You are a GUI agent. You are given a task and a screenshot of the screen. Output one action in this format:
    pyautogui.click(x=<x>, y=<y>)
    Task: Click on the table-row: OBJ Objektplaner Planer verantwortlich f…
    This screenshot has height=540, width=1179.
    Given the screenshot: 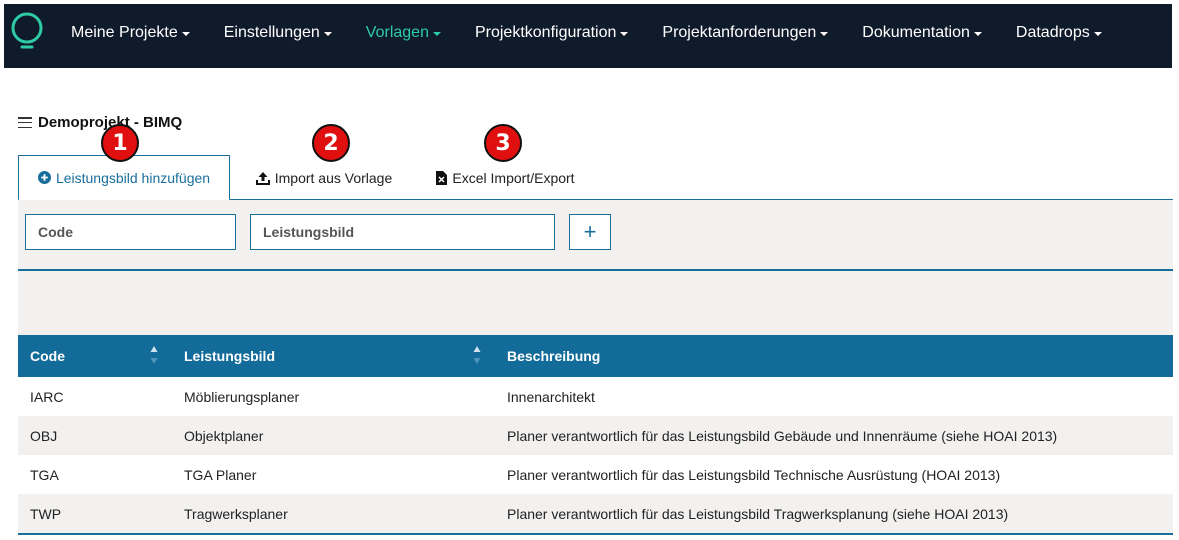 What is the action you would take?
    pyautogui.click(x=595, y=435)
    